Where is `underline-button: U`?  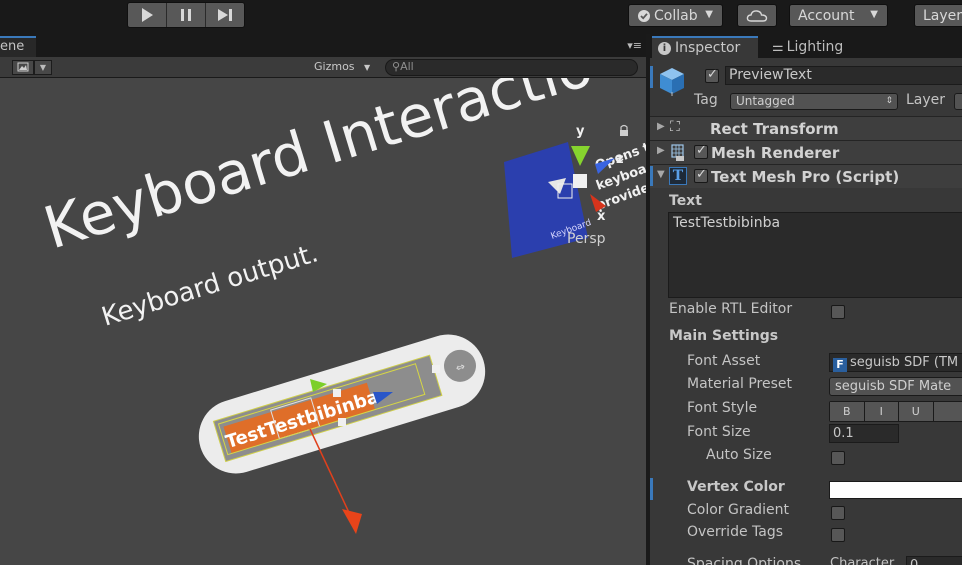
underline-button: U is located at coordinates (916, 411).